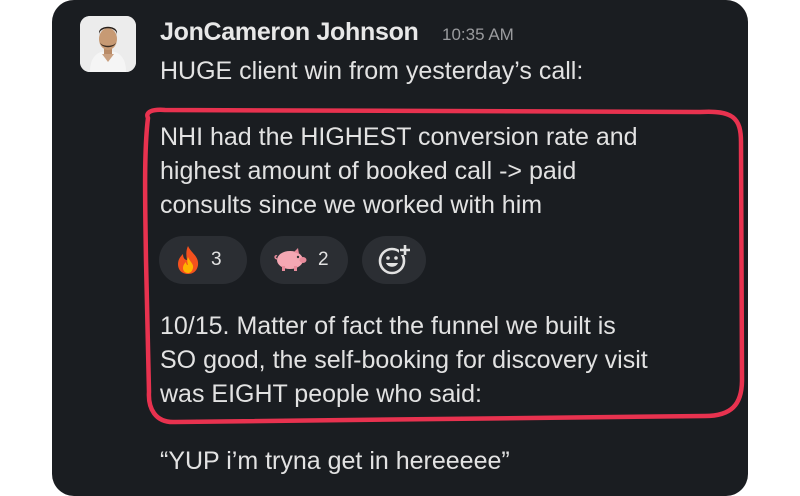 The width and height of the screenshot is (800, 496). I want to click on add-reaction-icon, so click(394, 260).